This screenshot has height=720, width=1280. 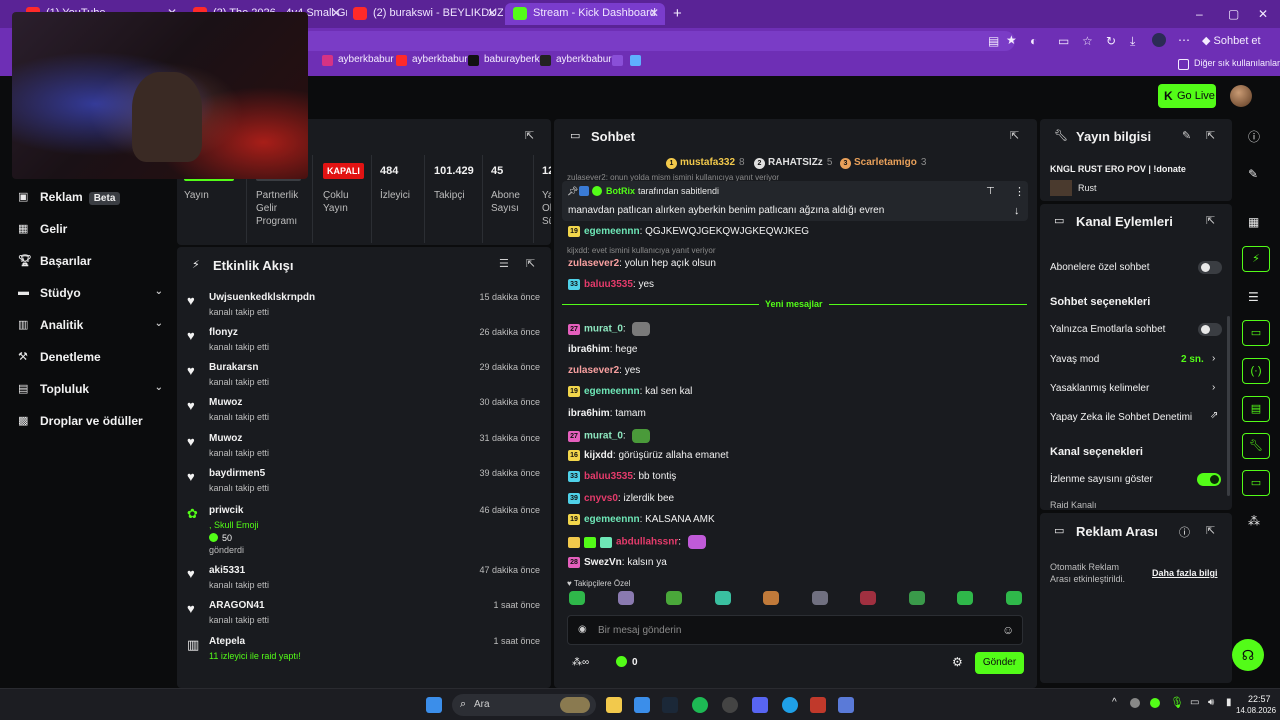 I want to click on activity-user: baydirmen5, so click(x=237, y=473).